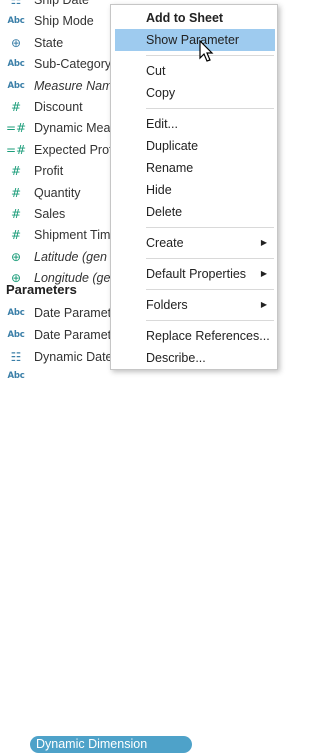 The height and width of the screenshot is (753, 320). I want to click on fields-label: Profit, so click(49, 171).